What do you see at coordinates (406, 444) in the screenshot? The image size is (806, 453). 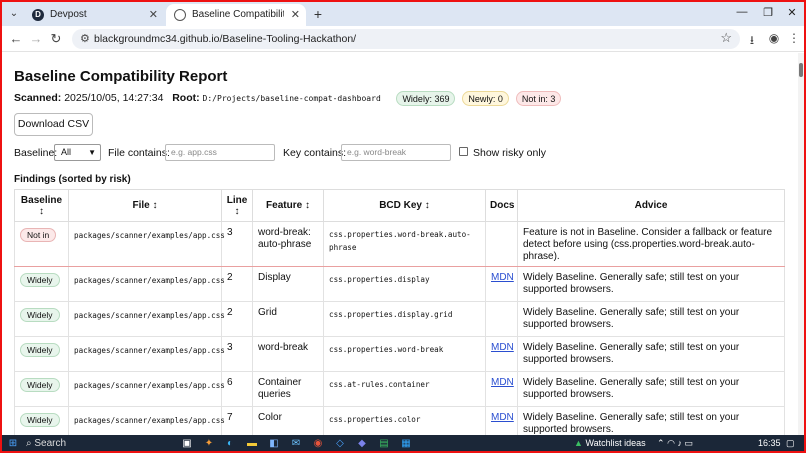 I see `photoshop-icon: ▦` at bounding box center [406, 444].